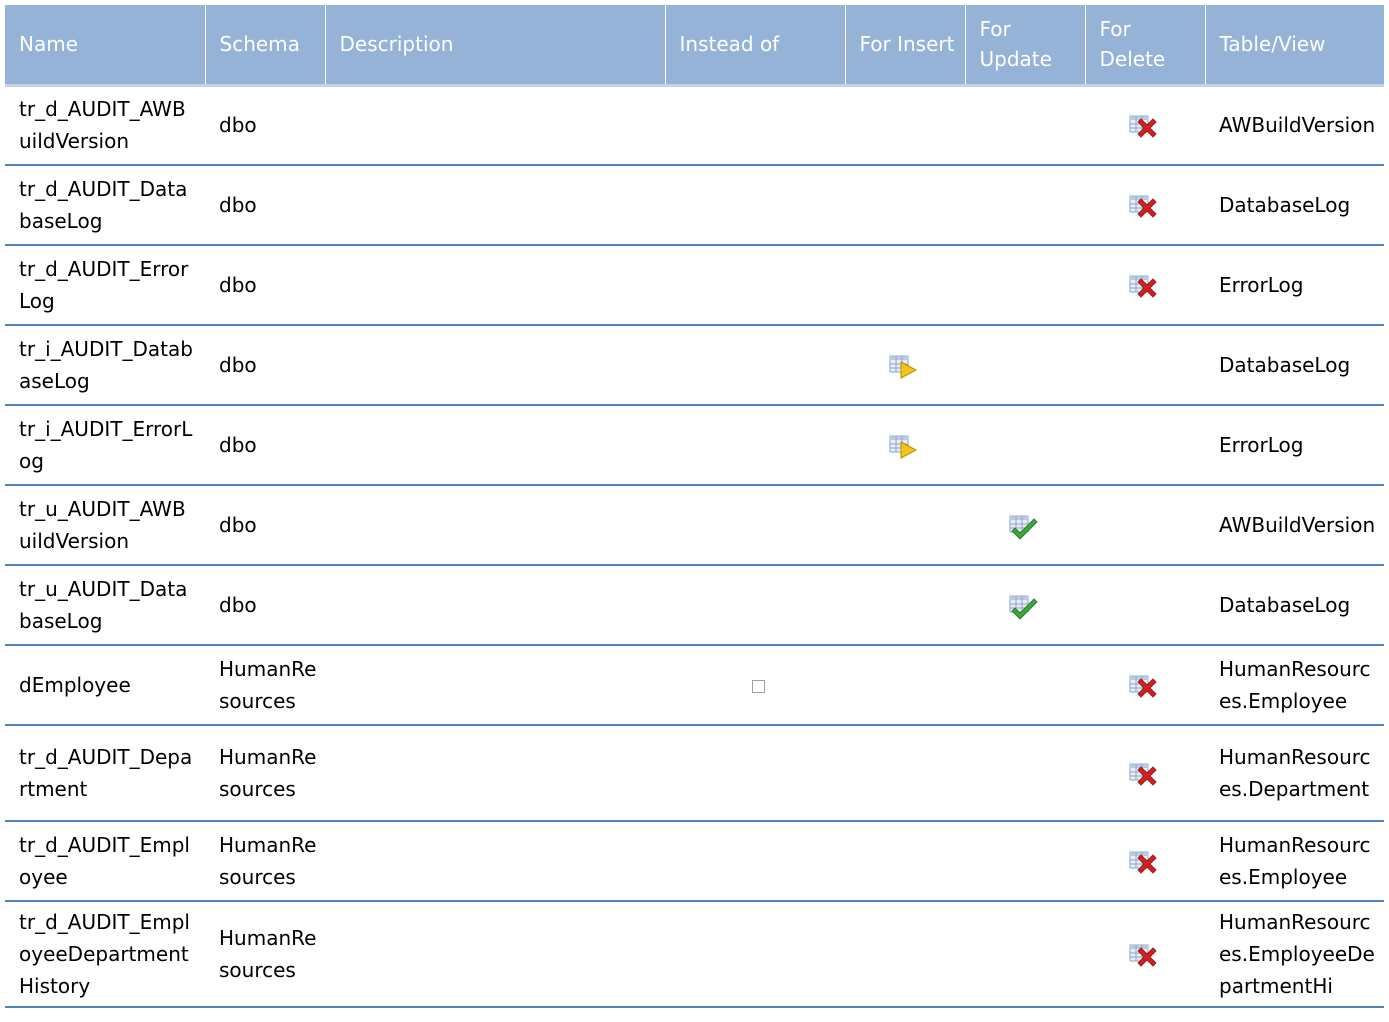 This screenshot has height=1022, width=1389. I want to click on table-row: tr_i_AUDIT_DatabaseLog dbo DatabaseLog, so click(694, 365).